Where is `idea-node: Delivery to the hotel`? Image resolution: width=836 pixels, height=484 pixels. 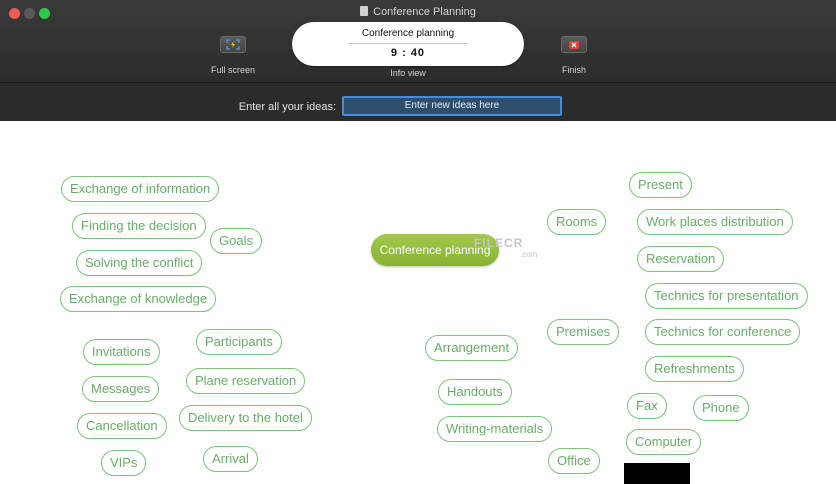
idea-node: Delivery to the hotel is located at coordinates (245, 418).